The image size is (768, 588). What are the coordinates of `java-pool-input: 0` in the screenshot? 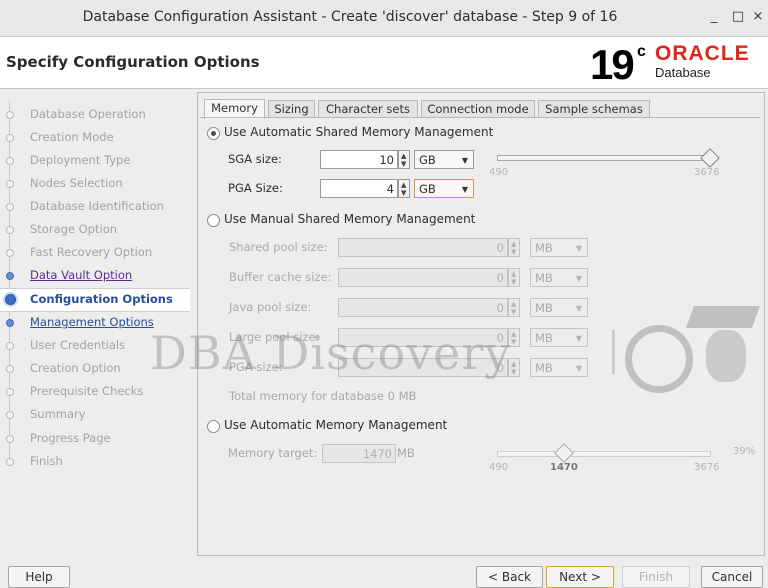 It's located at (423, 307).